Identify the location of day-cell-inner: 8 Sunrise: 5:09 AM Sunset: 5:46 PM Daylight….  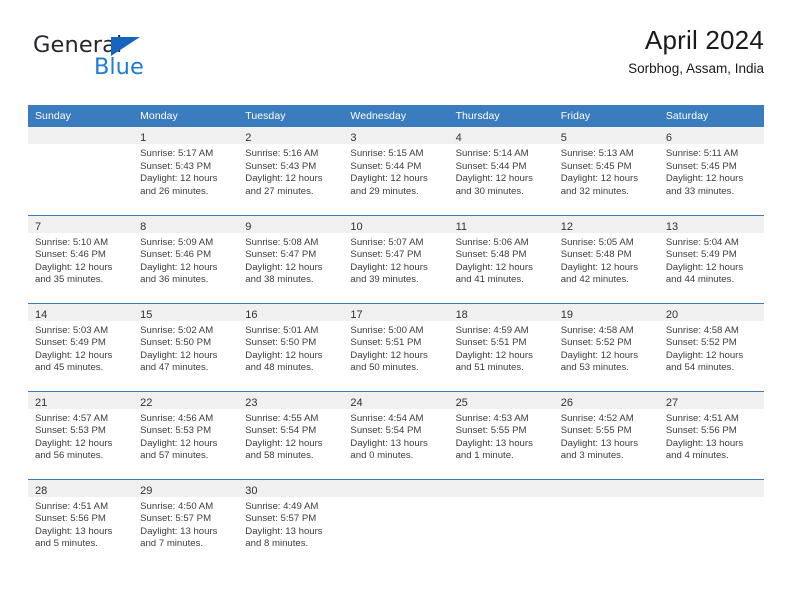
(186, 259).